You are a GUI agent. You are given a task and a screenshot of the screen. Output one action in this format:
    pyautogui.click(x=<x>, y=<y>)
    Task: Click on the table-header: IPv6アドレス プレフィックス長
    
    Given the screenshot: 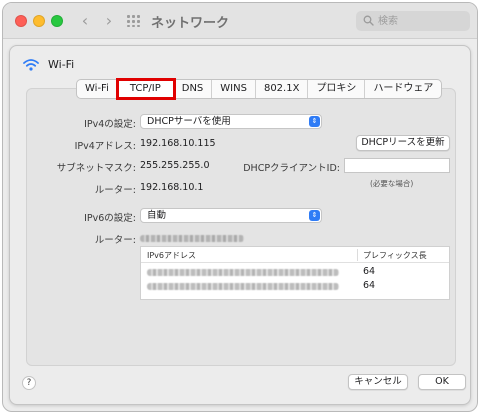 What is the action you would take?
    pyautogui.click(x=295, y=255)
    